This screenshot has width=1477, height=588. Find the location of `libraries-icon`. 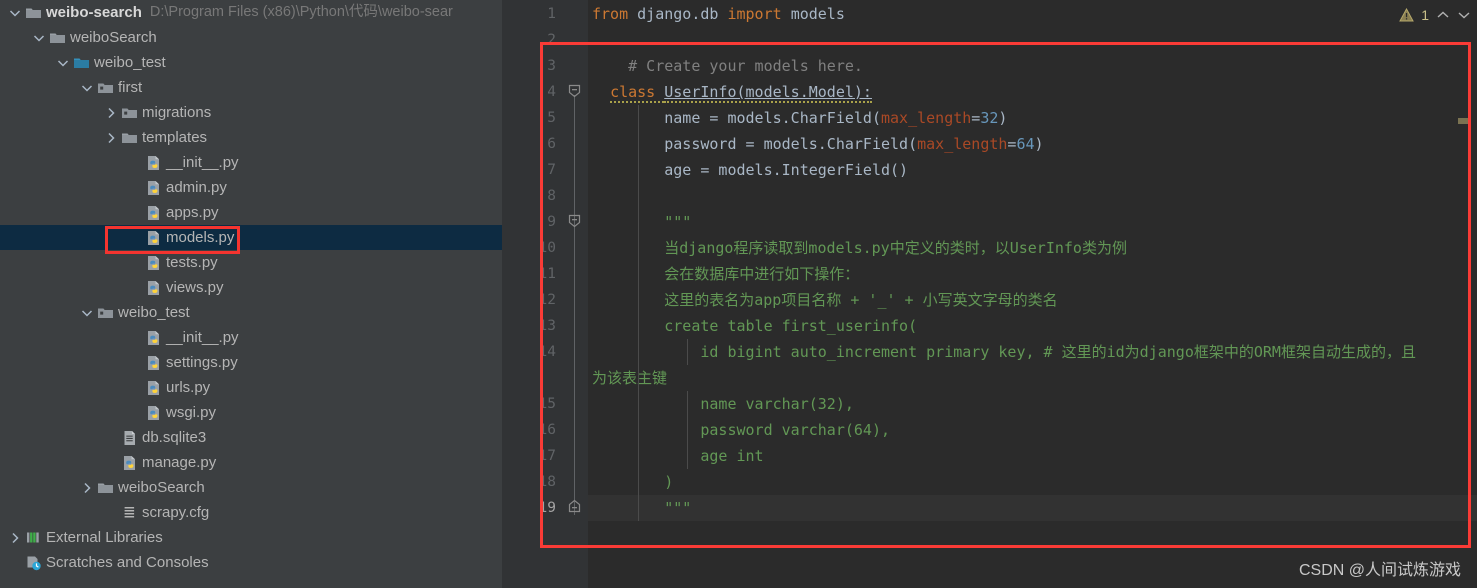

libraries-icon is located at coordinates (33, 537).